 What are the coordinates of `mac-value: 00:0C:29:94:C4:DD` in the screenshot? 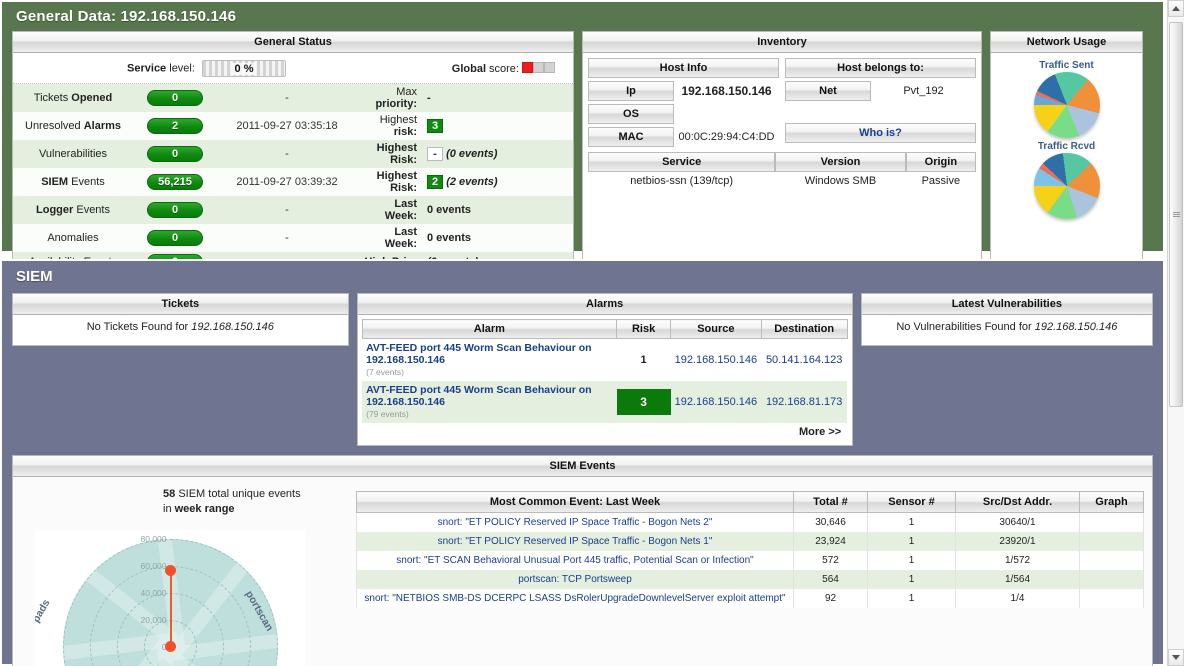 It's located at (726, 137).